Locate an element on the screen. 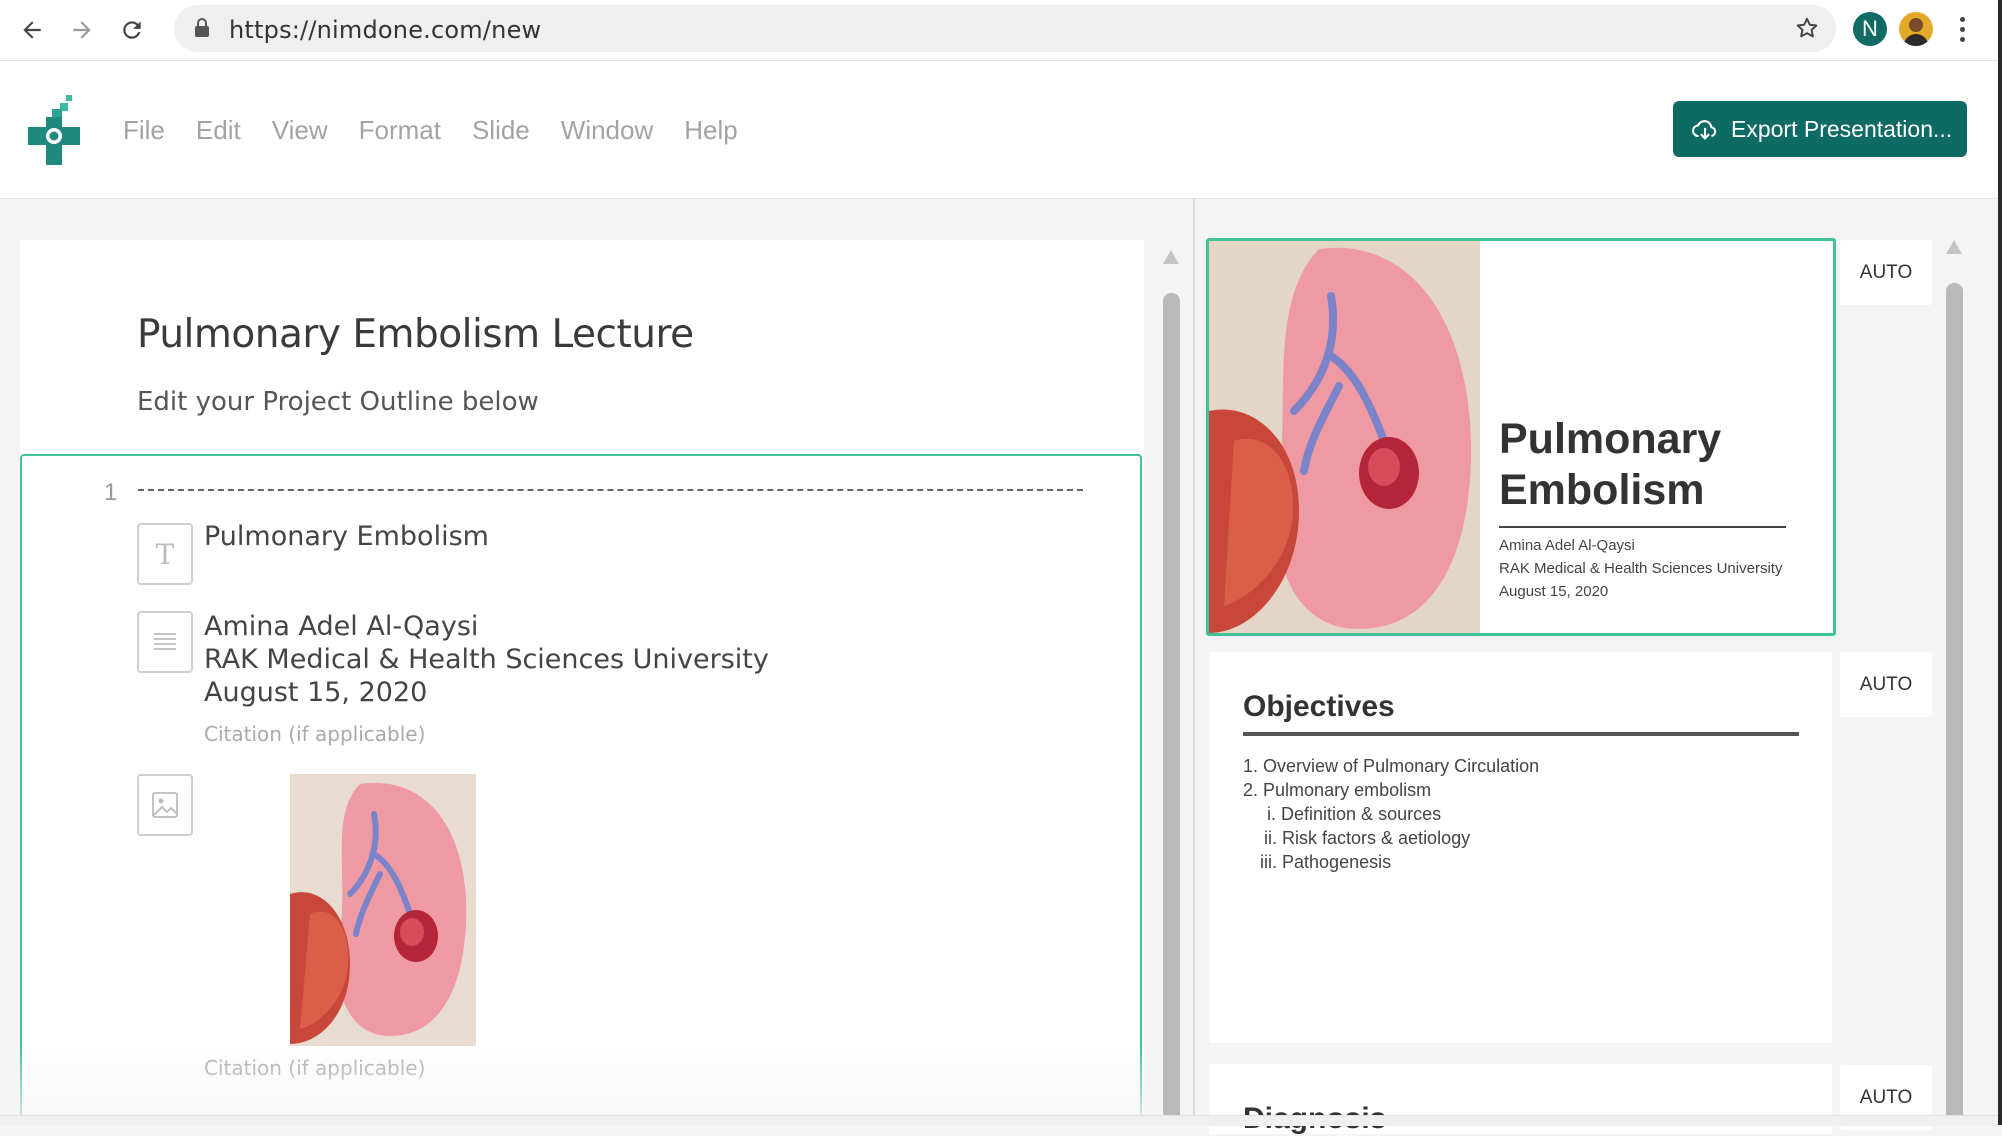 Image resolution: width=2002 pixels, height=1136 pixels. profile-initial: N is located at coordinates (1870, 28).